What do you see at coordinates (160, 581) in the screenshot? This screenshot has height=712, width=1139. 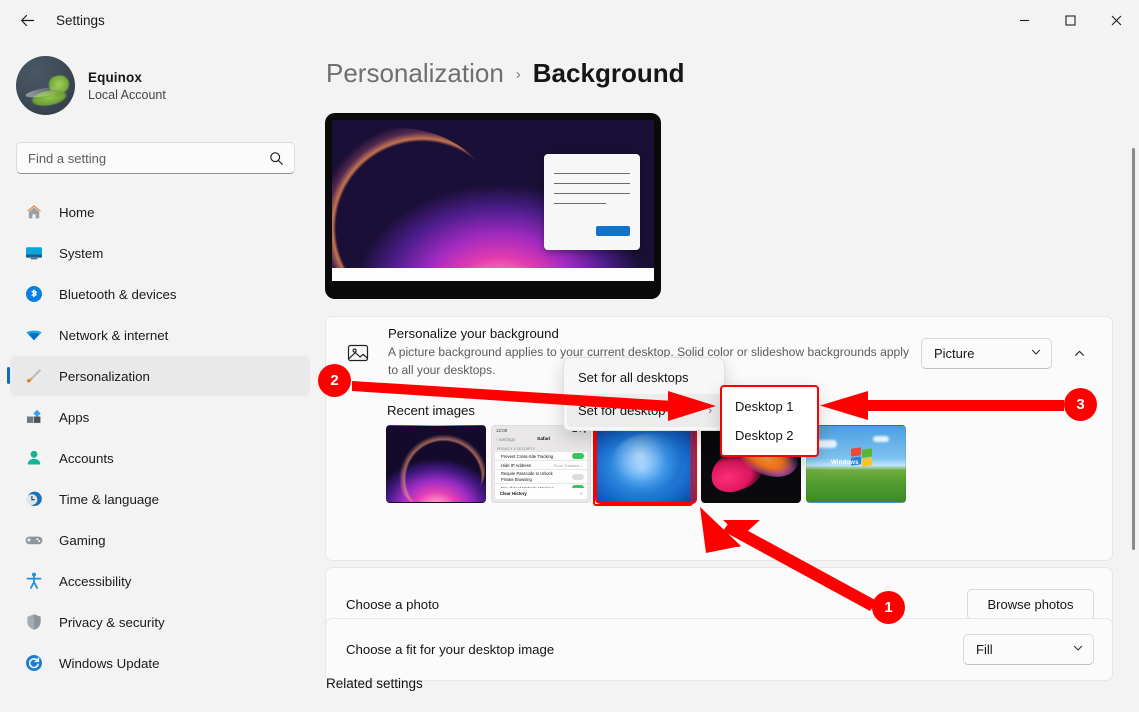 I see `sidebar-item-accessibility: Accessibility` at bounding box center [160, 581].